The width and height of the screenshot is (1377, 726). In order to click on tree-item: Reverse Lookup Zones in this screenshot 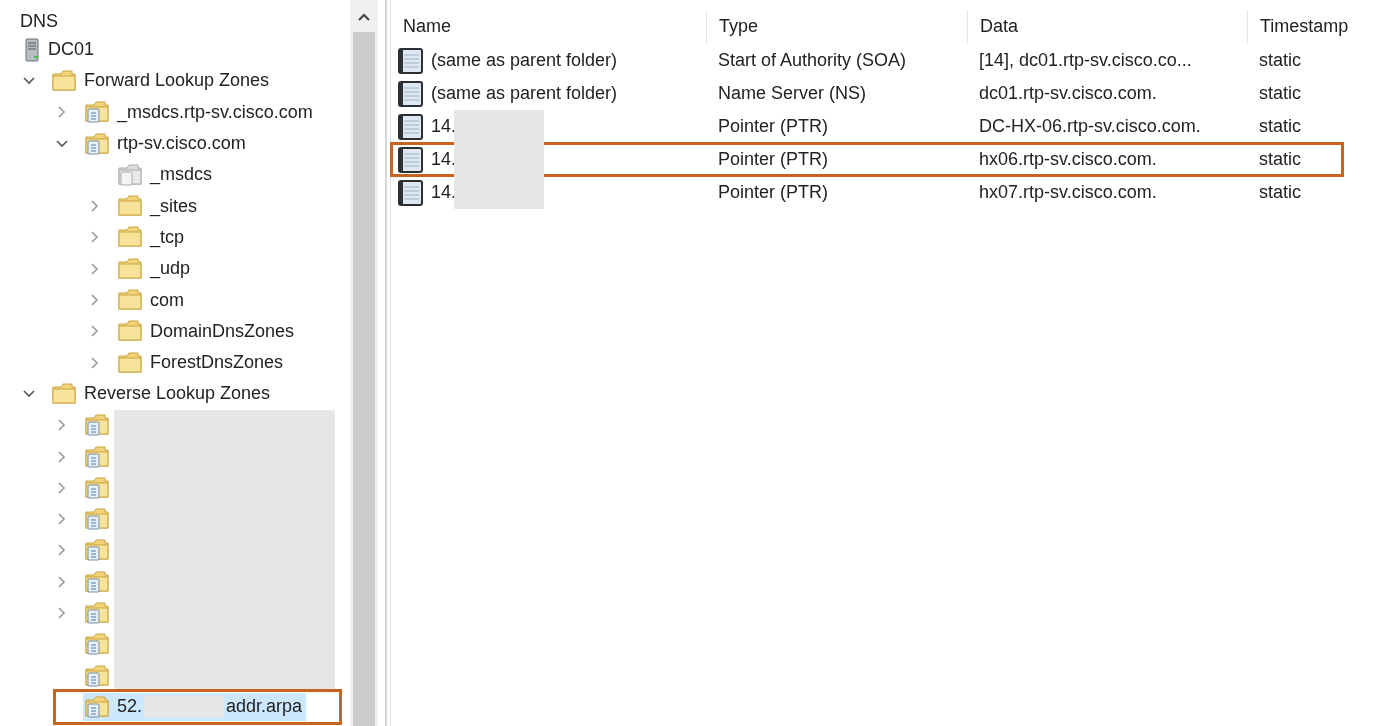, I will do `click(162, 393)`.